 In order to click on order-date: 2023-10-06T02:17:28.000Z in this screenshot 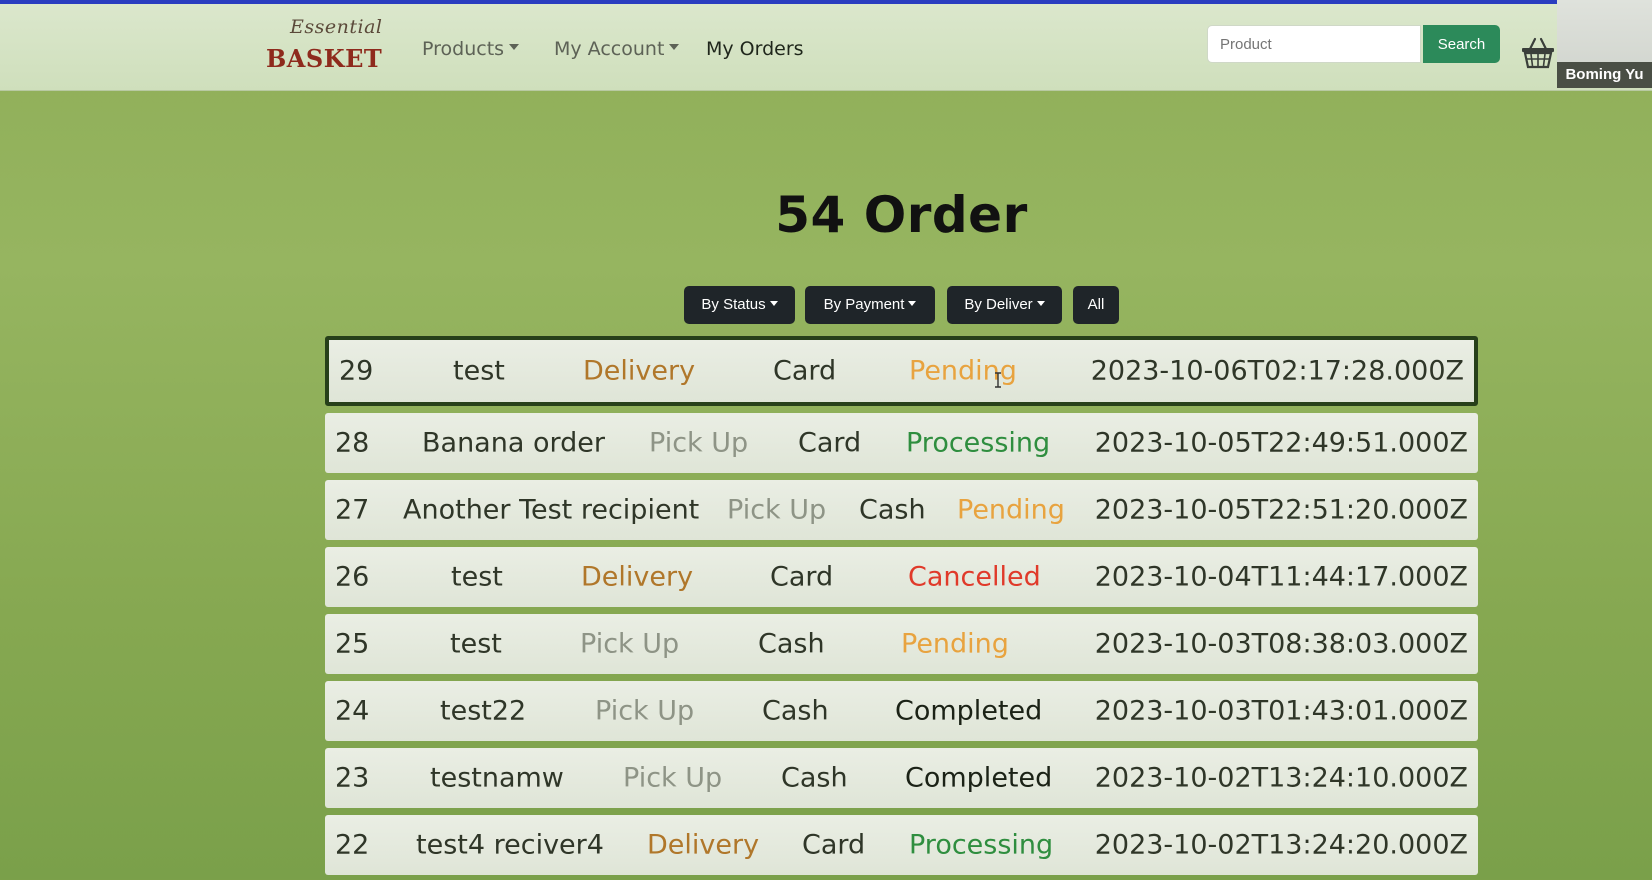, I will do `click(1277, 371)`.